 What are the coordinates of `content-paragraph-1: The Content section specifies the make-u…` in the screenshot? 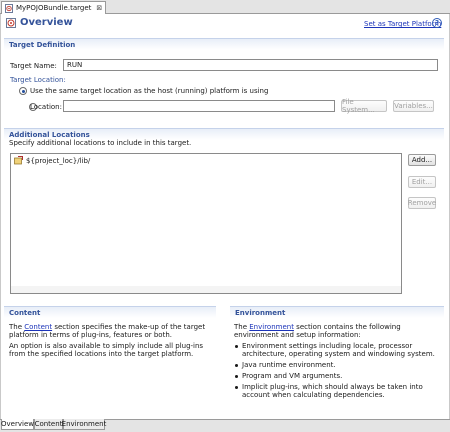 It's located at (107, 331).